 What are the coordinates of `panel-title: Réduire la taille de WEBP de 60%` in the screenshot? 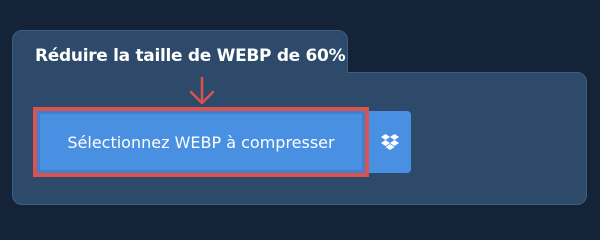 It's located at (190, 56).